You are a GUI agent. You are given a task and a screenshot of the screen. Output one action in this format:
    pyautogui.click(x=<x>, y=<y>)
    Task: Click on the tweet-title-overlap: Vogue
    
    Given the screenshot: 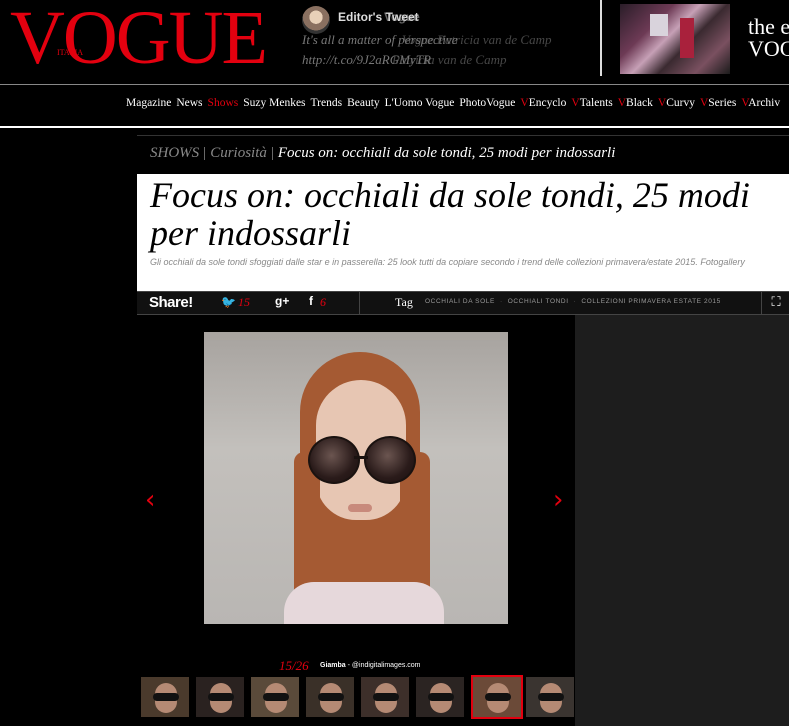 What is the action you would take?
    pyautogui.click(x=402, y=17)
    